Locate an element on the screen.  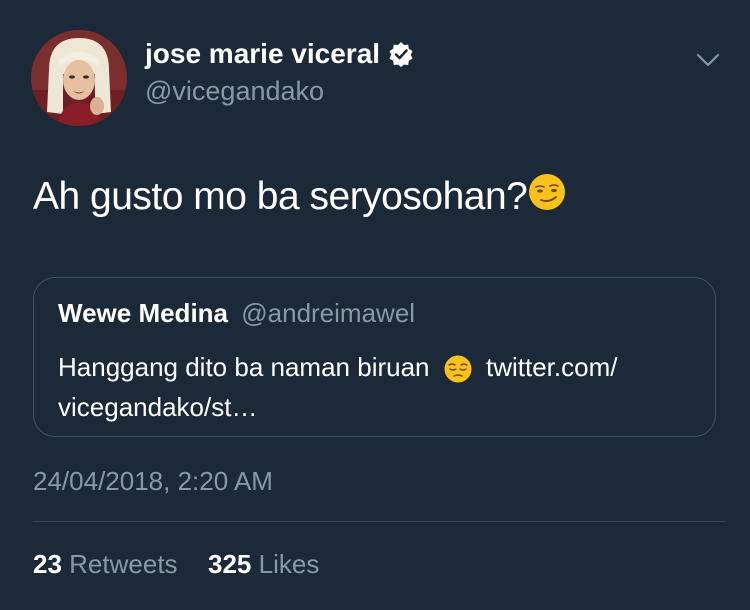
quoted-author-handle: @andreimawel is located at coordinates (328, 313).